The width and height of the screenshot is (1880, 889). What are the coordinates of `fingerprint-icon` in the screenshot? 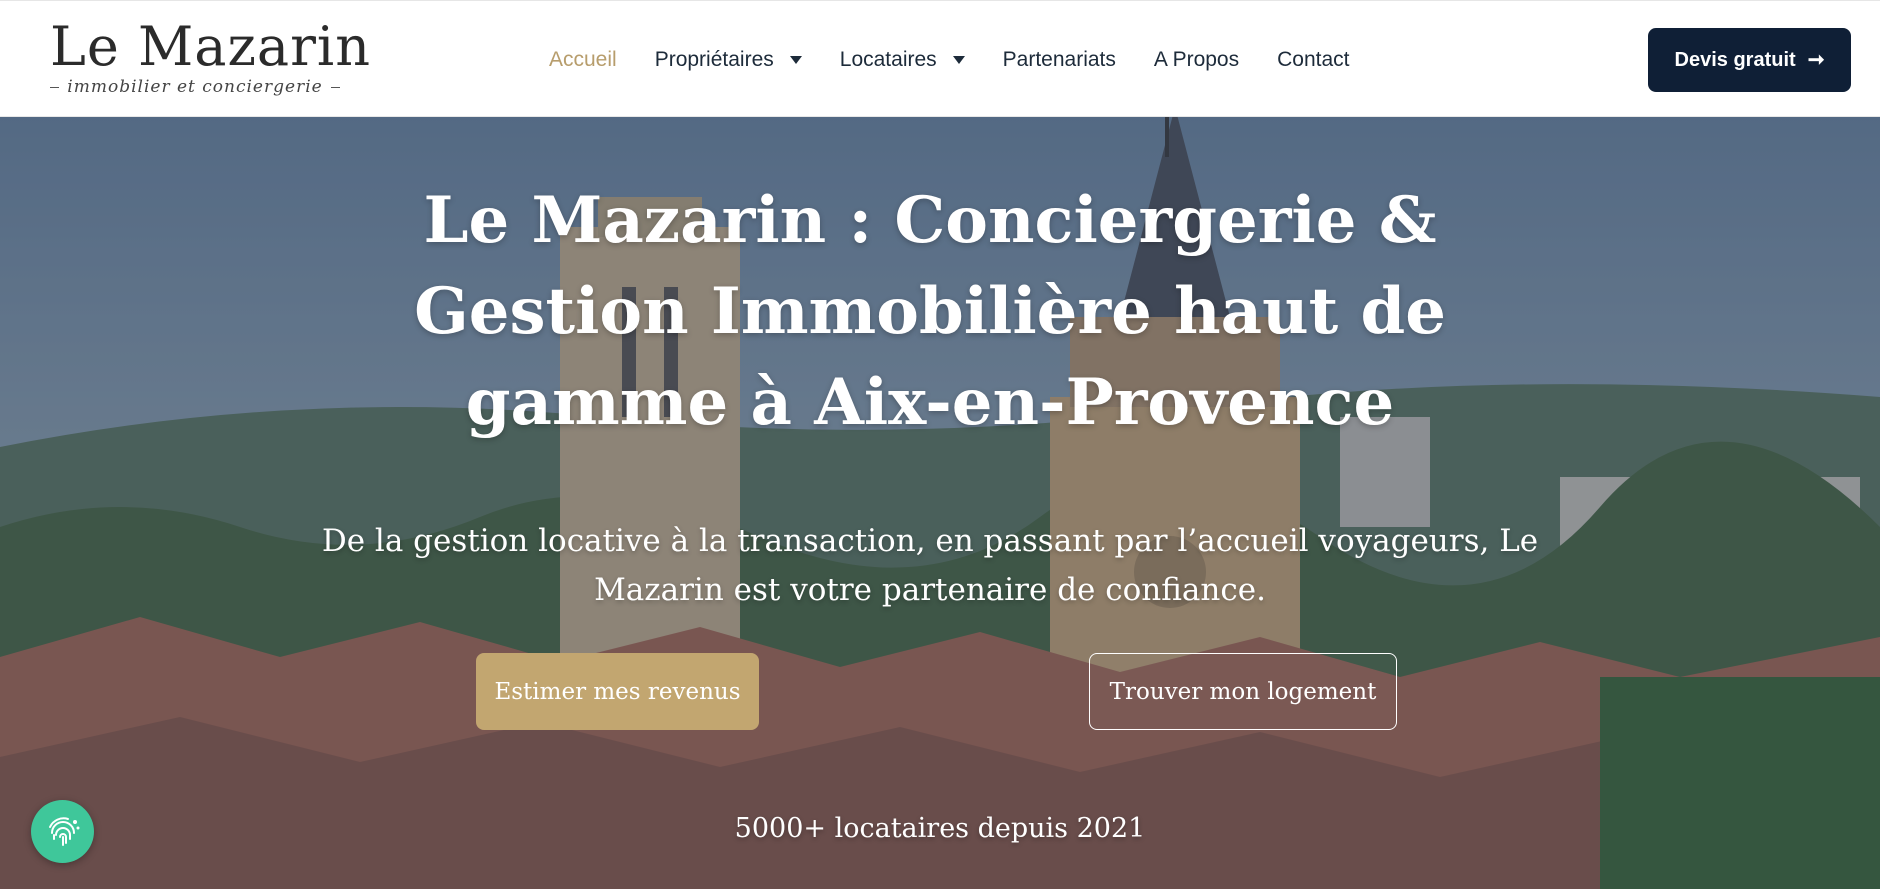 It's located at (63, 831).